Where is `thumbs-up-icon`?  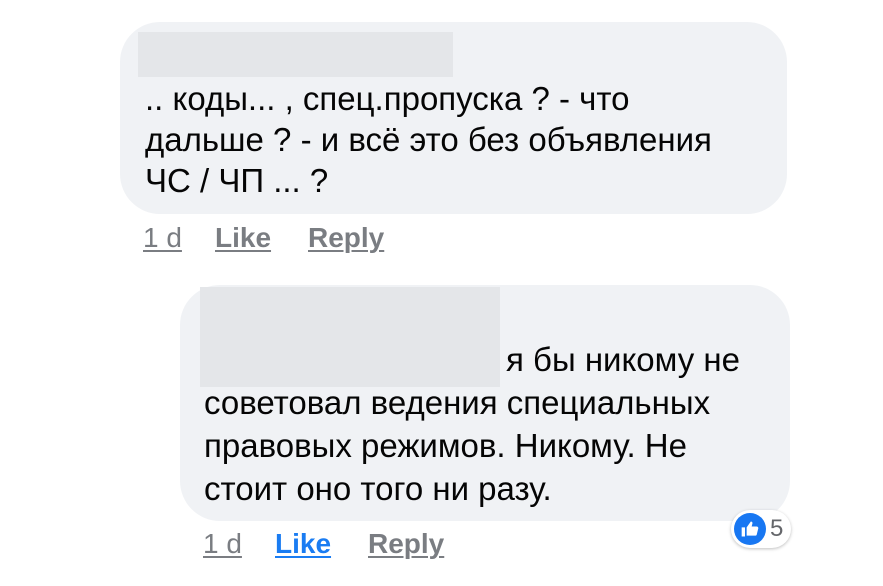 thumbs-up-icon is located at coordinates (750, 529).